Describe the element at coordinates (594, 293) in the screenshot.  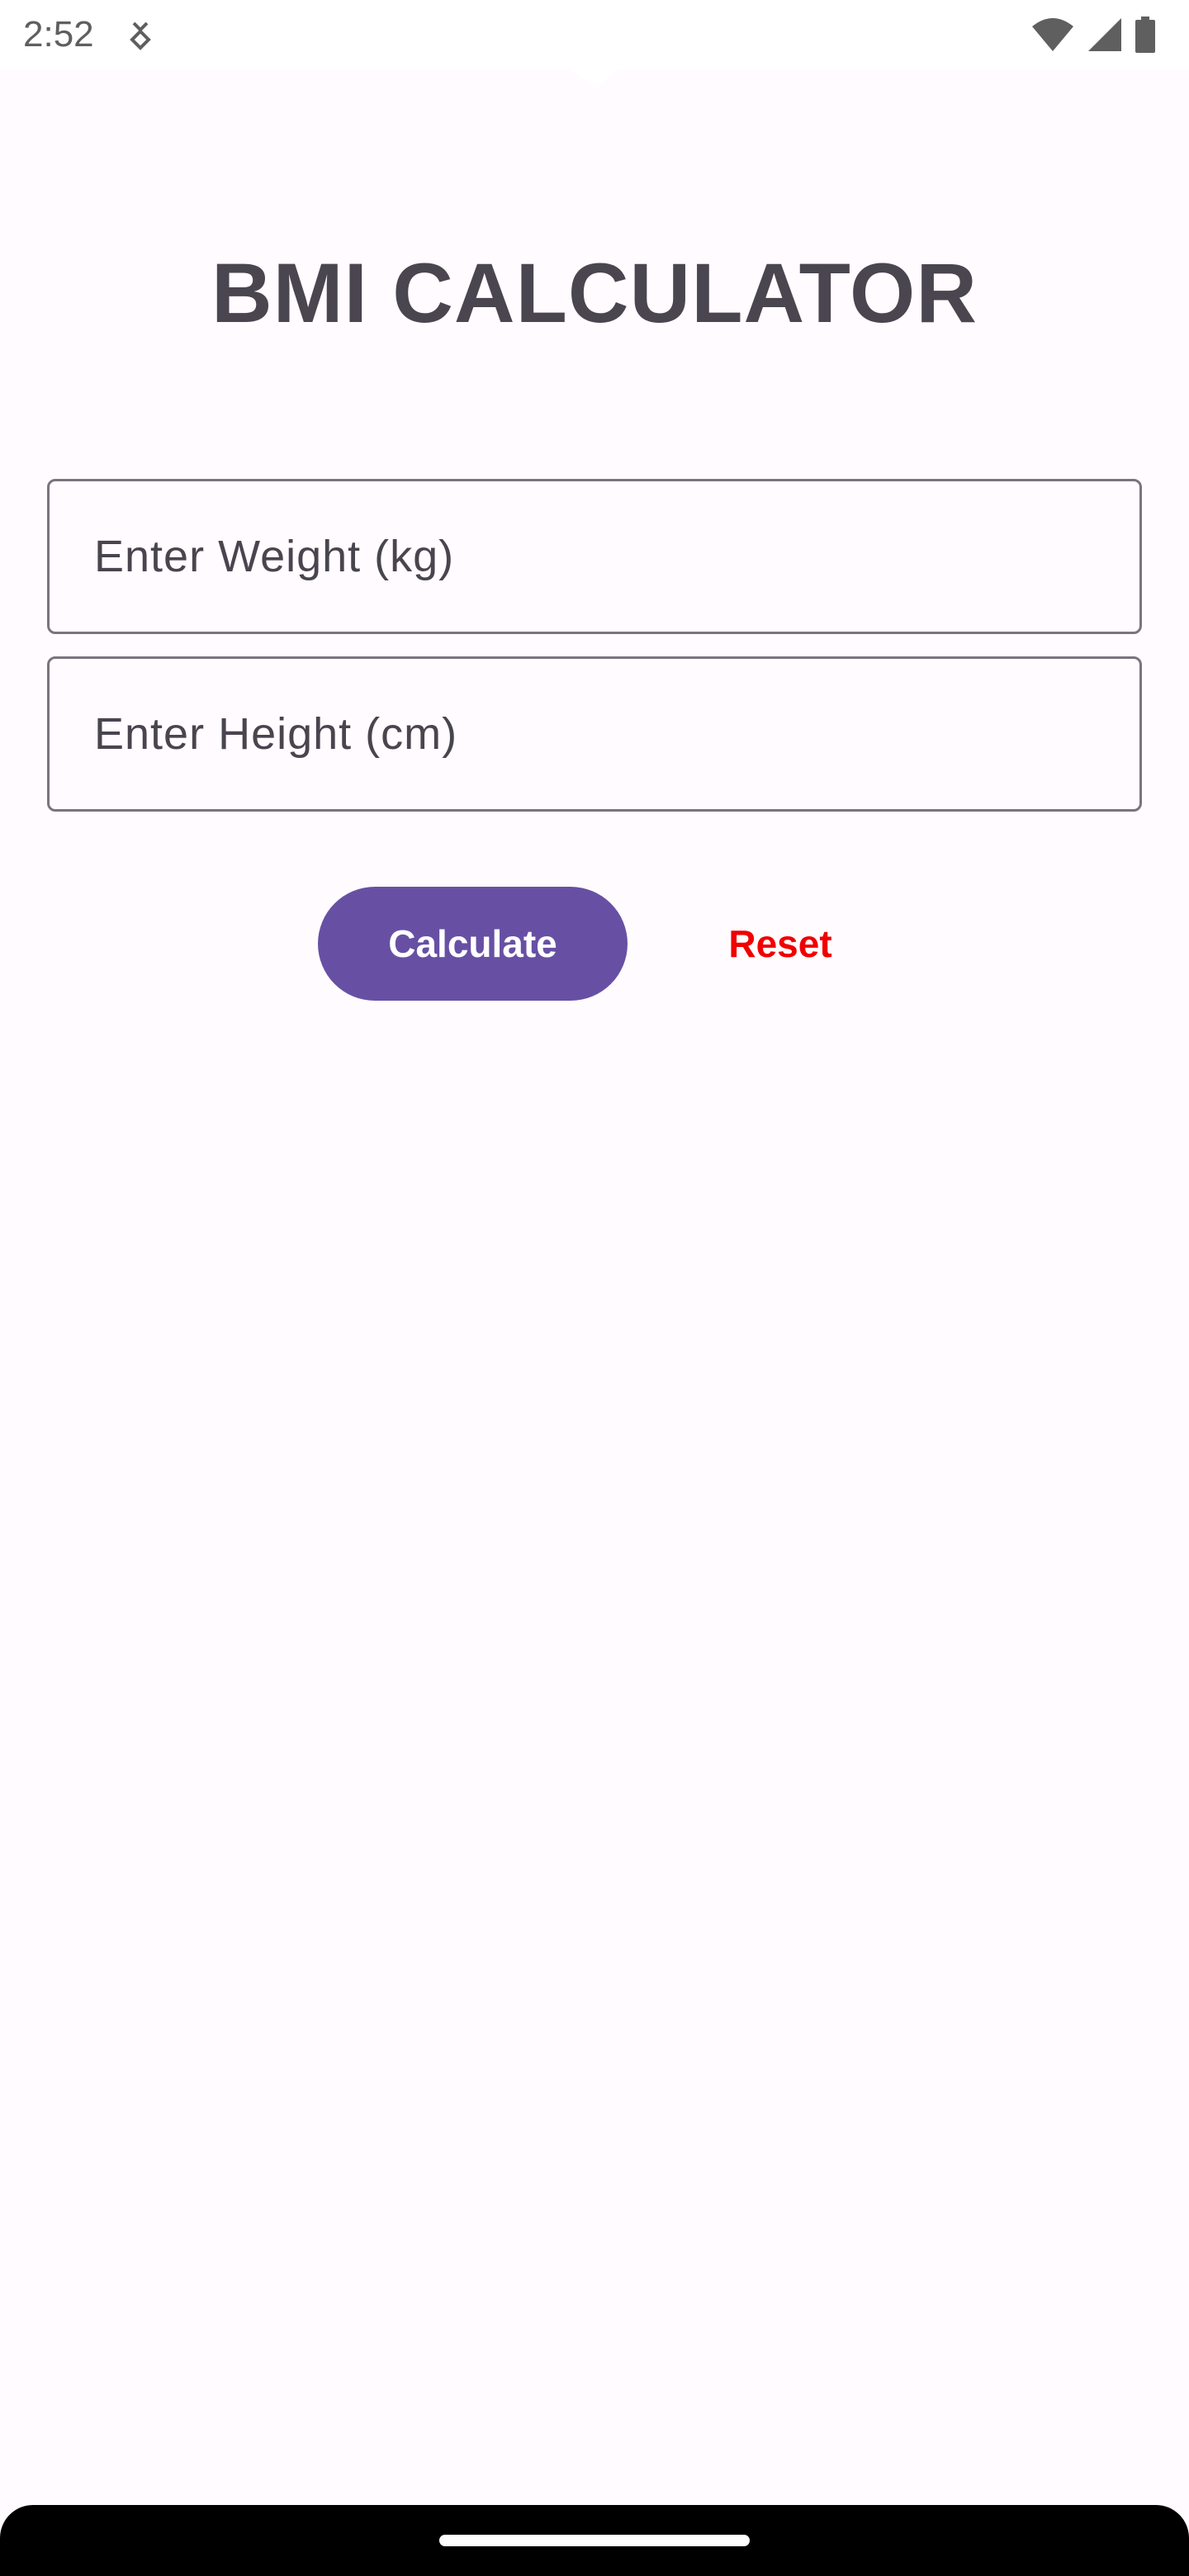
I see `page-title: BMI CALCULATOR` at that location.